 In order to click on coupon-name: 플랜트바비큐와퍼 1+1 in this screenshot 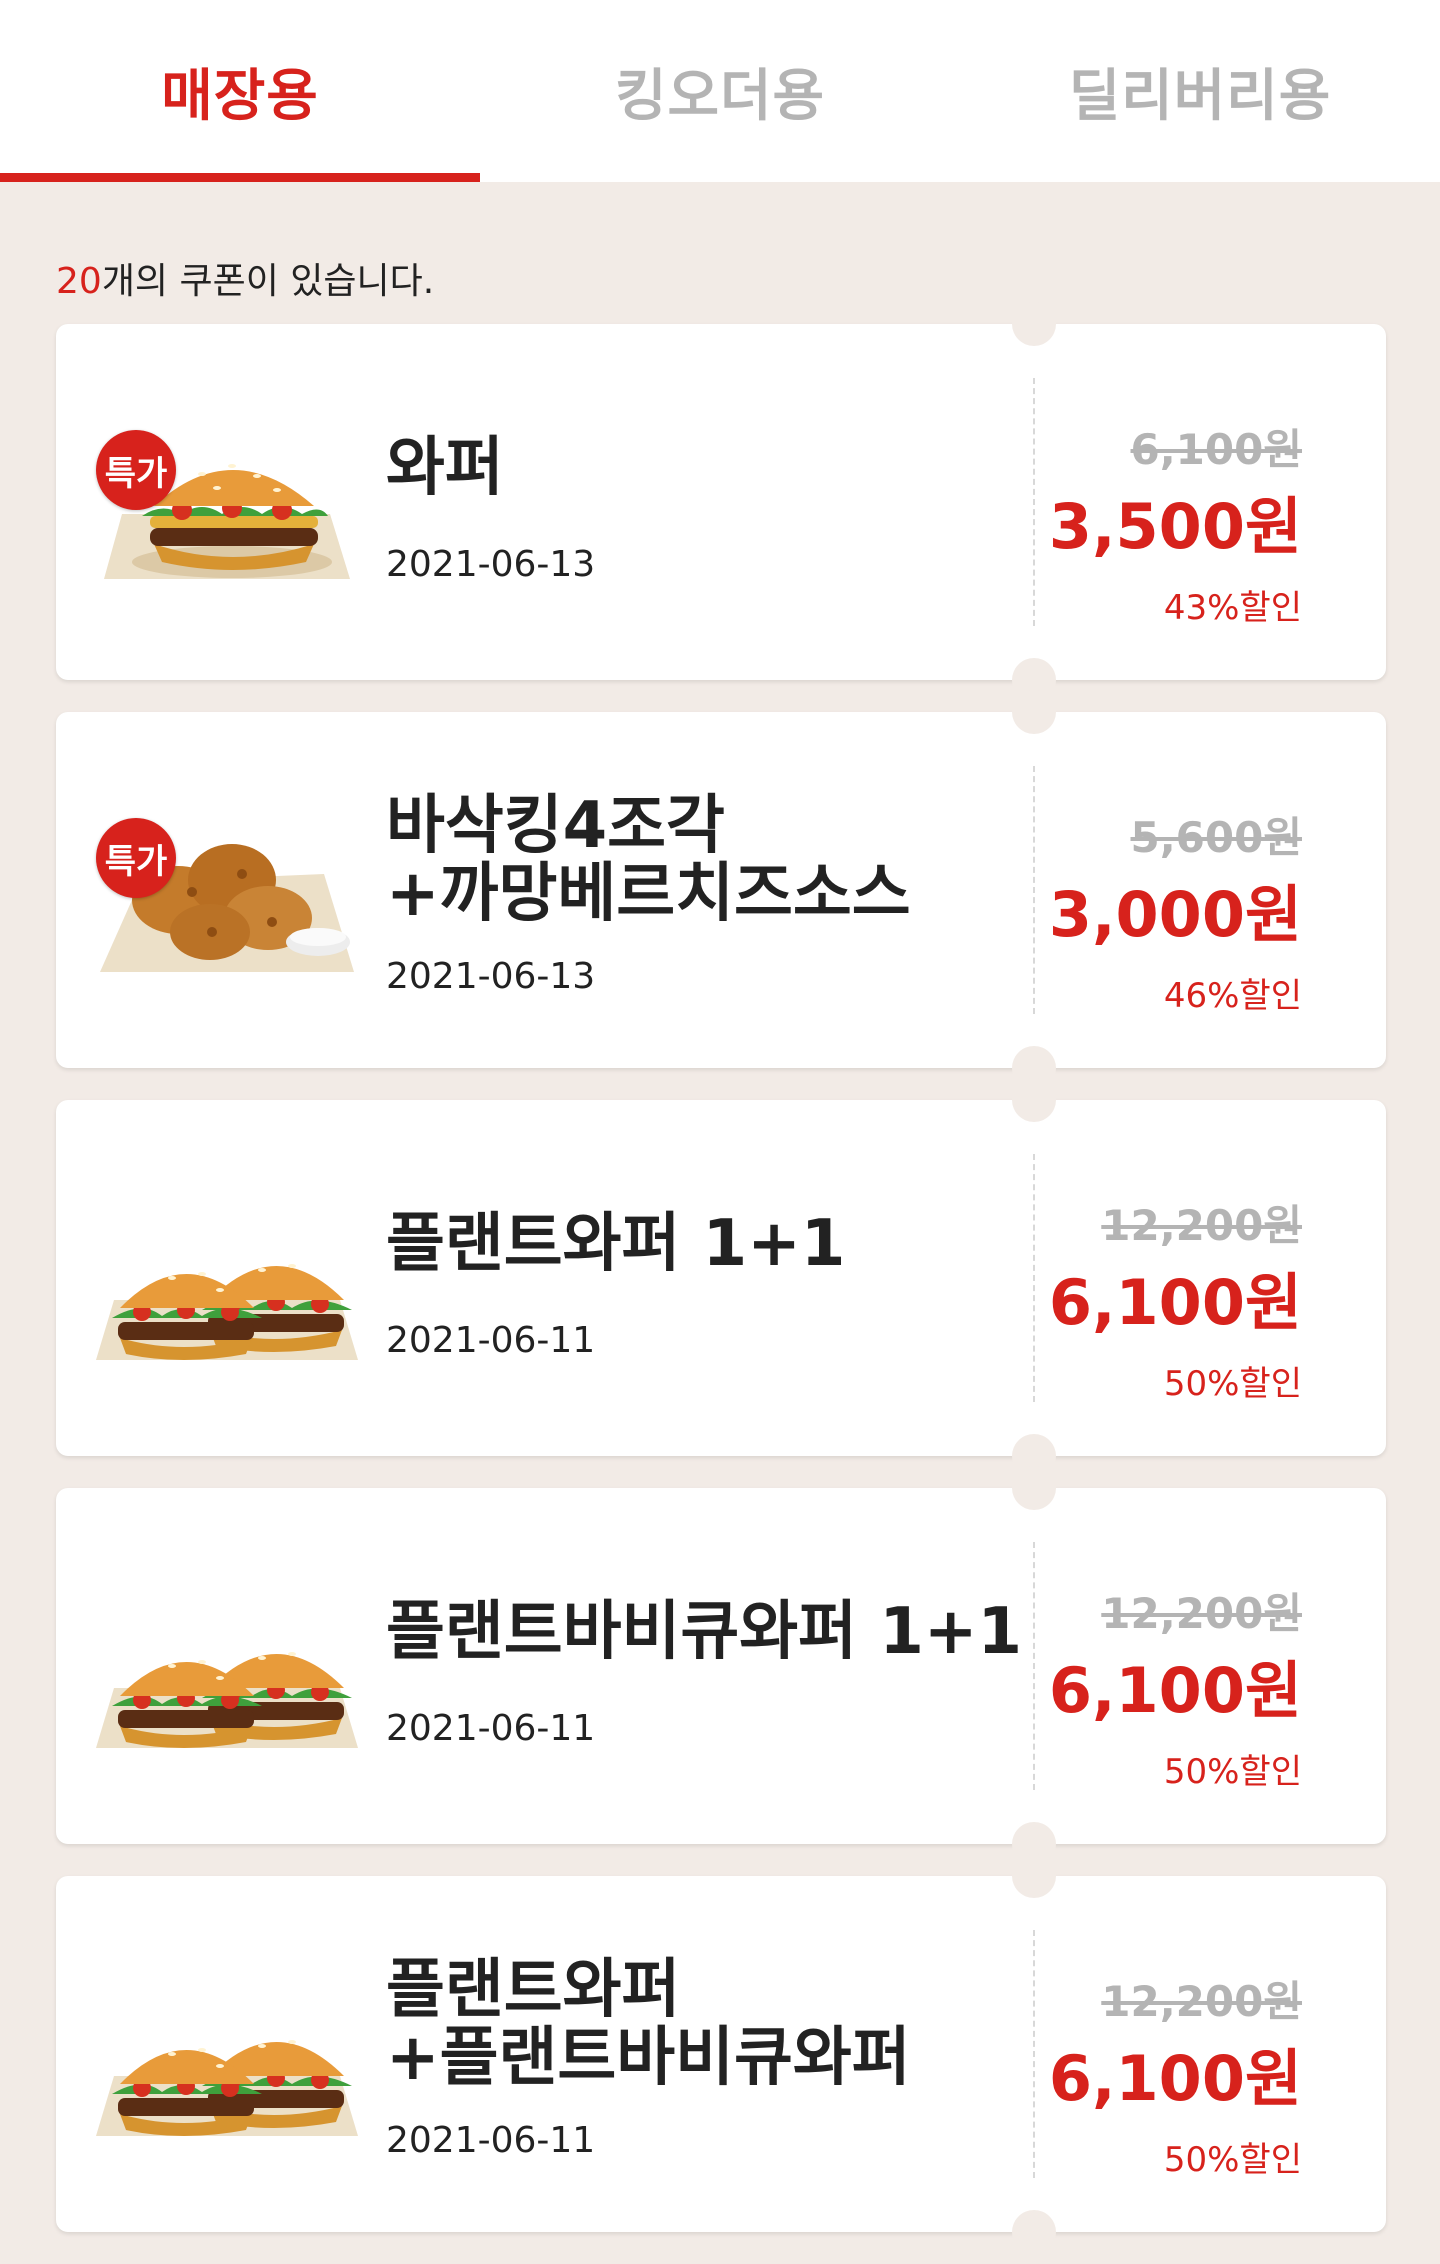, I will do `click(704, 1632)`.